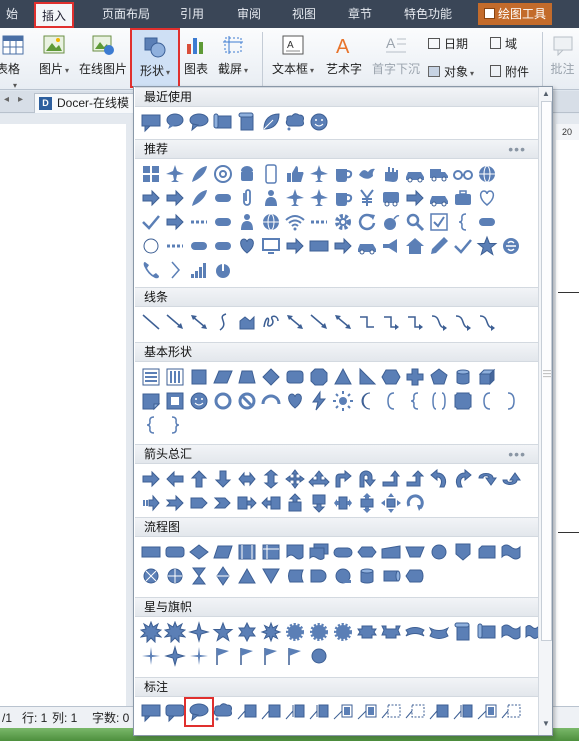 The image size is (579, 741). What do you see at coordinates (439, 712) in the screenshot?
I see `shape-callLine-icon` at bounding box center [439, 712].